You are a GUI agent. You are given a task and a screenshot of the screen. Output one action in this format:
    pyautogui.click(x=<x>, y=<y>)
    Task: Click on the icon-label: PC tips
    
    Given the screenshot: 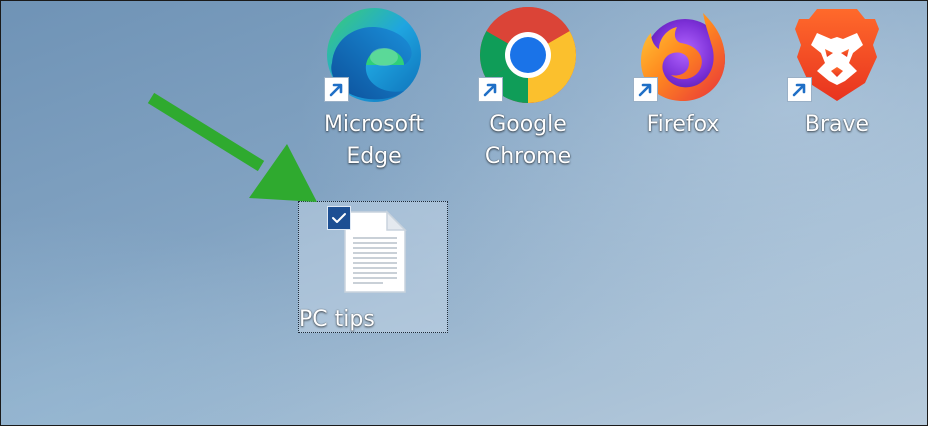 What is the action you would take?
    pyautogui.click(x=337, y=319)
    